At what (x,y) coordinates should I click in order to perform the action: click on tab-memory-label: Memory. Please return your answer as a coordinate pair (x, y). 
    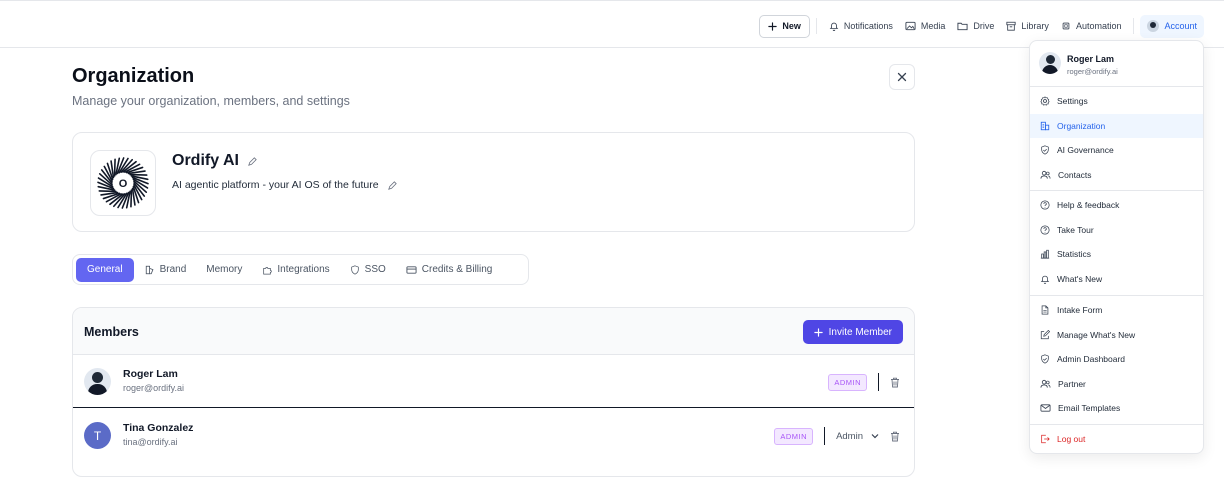
    Looking at the image, I should click on (224, 269).